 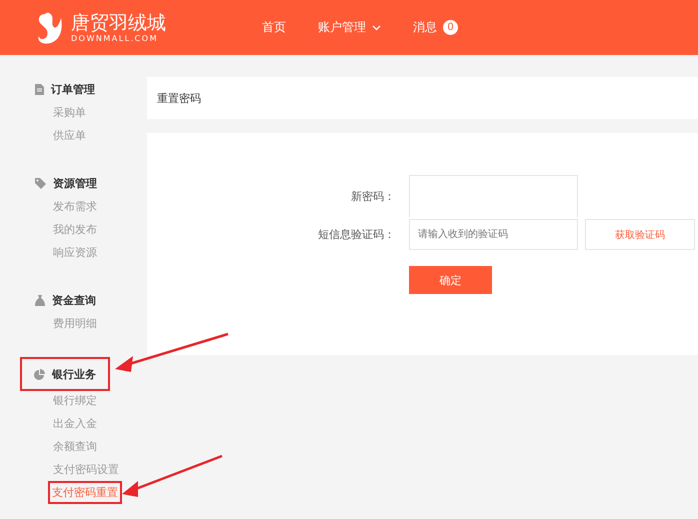 I want to click on sidebar-link: 采购单, so click(x=100, y=112).